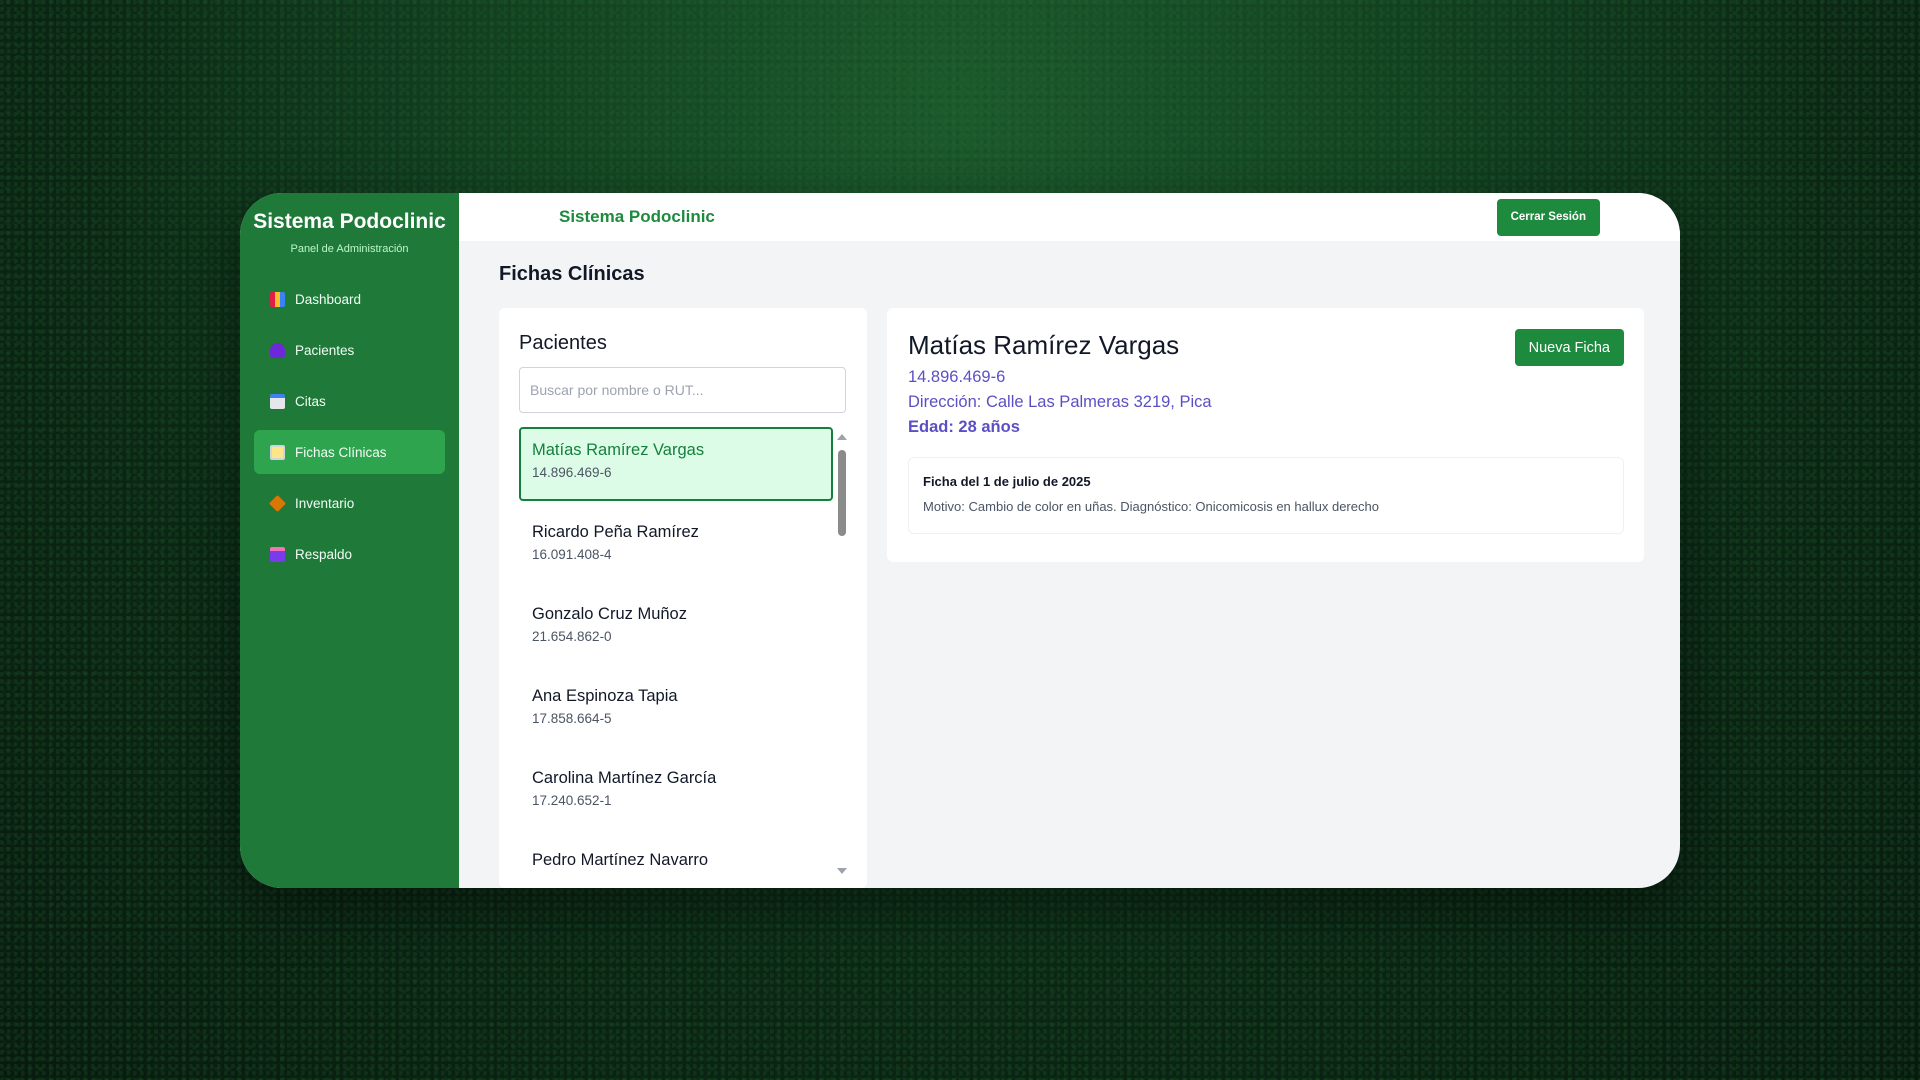  Describe the element at coordinates (605, 696) in the screenshot. I see `patient-name: Ana Espinoza Tapia` at that location.